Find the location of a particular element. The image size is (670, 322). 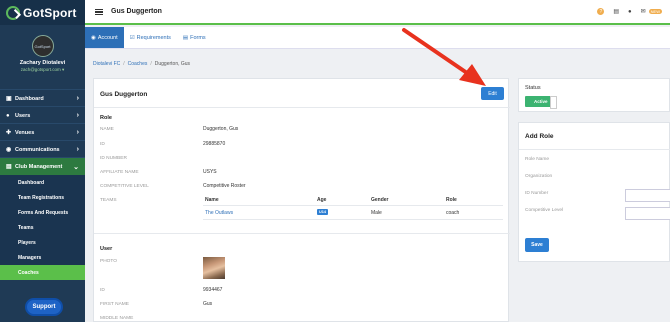

nav-item-label: Dashboard is located at coordinates (29, 98).